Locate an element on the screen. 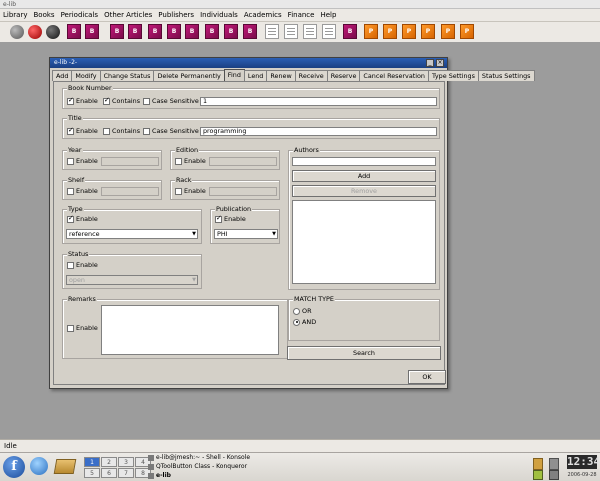  black-ball-icon is located at coordinates (53, 32).